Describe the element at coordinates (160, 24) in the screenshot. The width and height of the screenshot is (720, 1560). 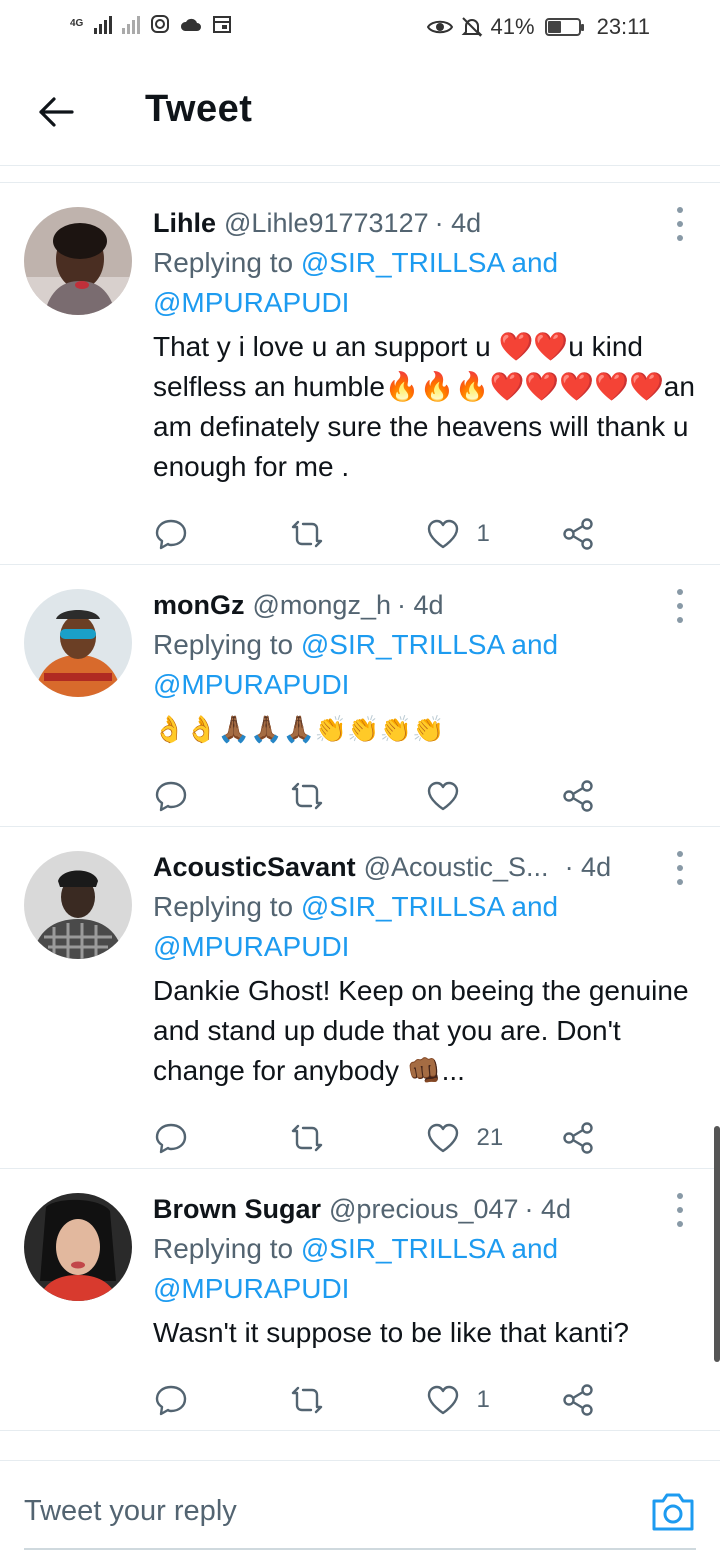
I see `instagram-icon` at that location.